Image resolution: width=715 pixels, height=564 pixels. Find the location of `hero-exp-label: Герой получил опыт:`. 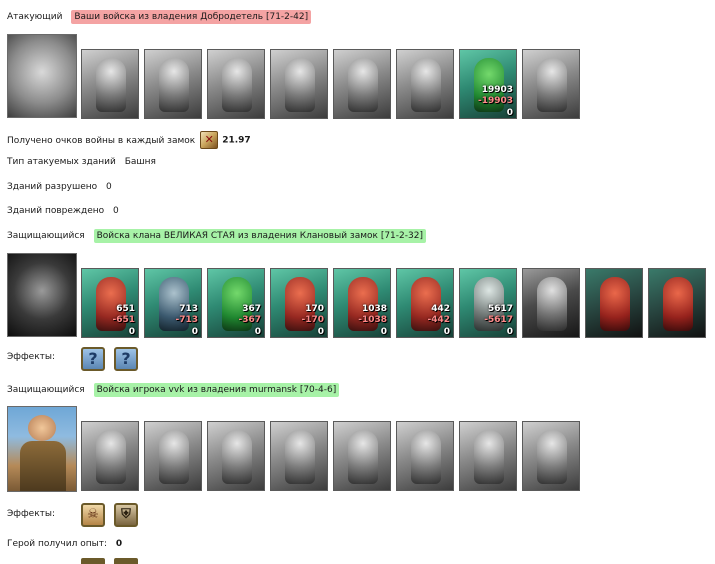

hero-exp-label: Герой получил опыт: is located at coordinates (57, 544).